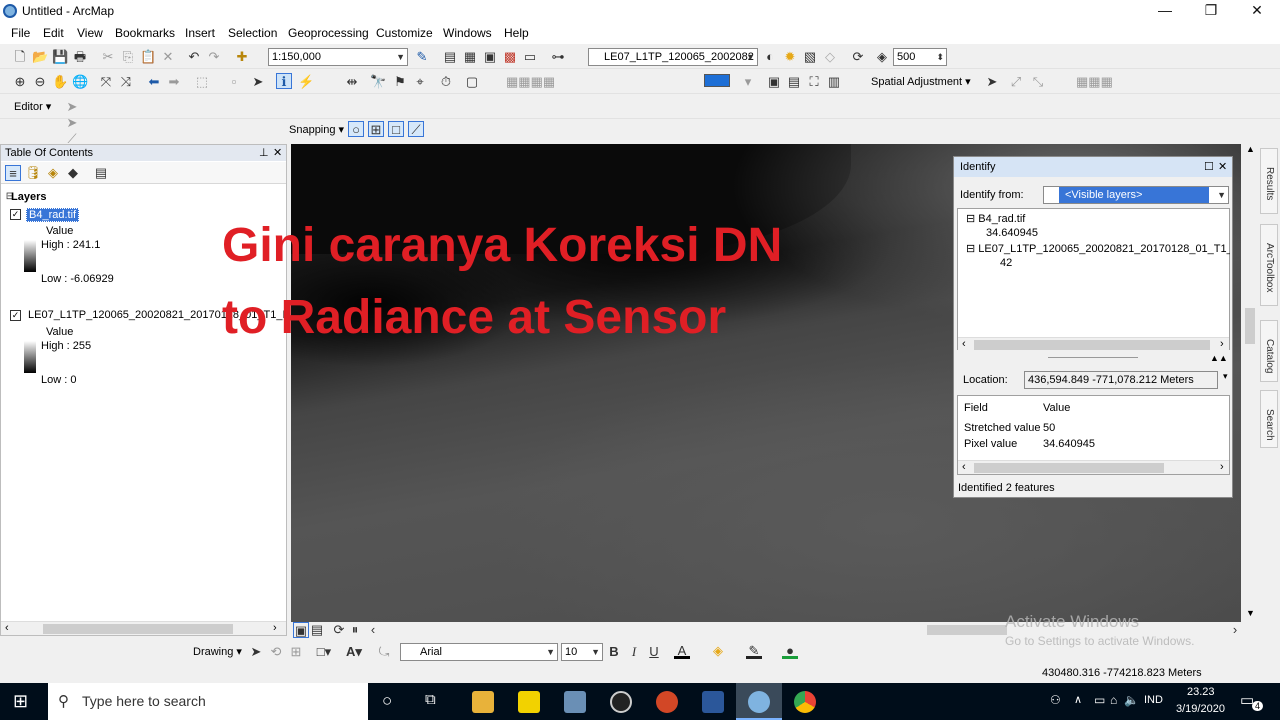 The width and height of the screenshot is (1280, 720). I want to click on file-explorer-icon, so click(483, 702).